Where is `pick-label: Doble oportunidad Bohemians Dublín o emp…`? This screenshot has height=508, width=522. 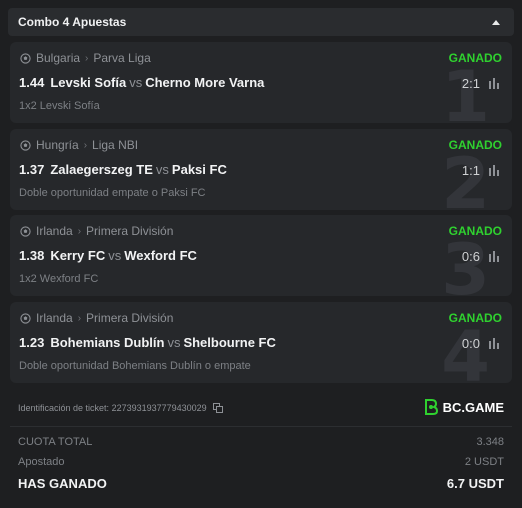 pick-label: Doble oportunidad Bohemians Dublín o emp… is located at coordinates (135, 366).